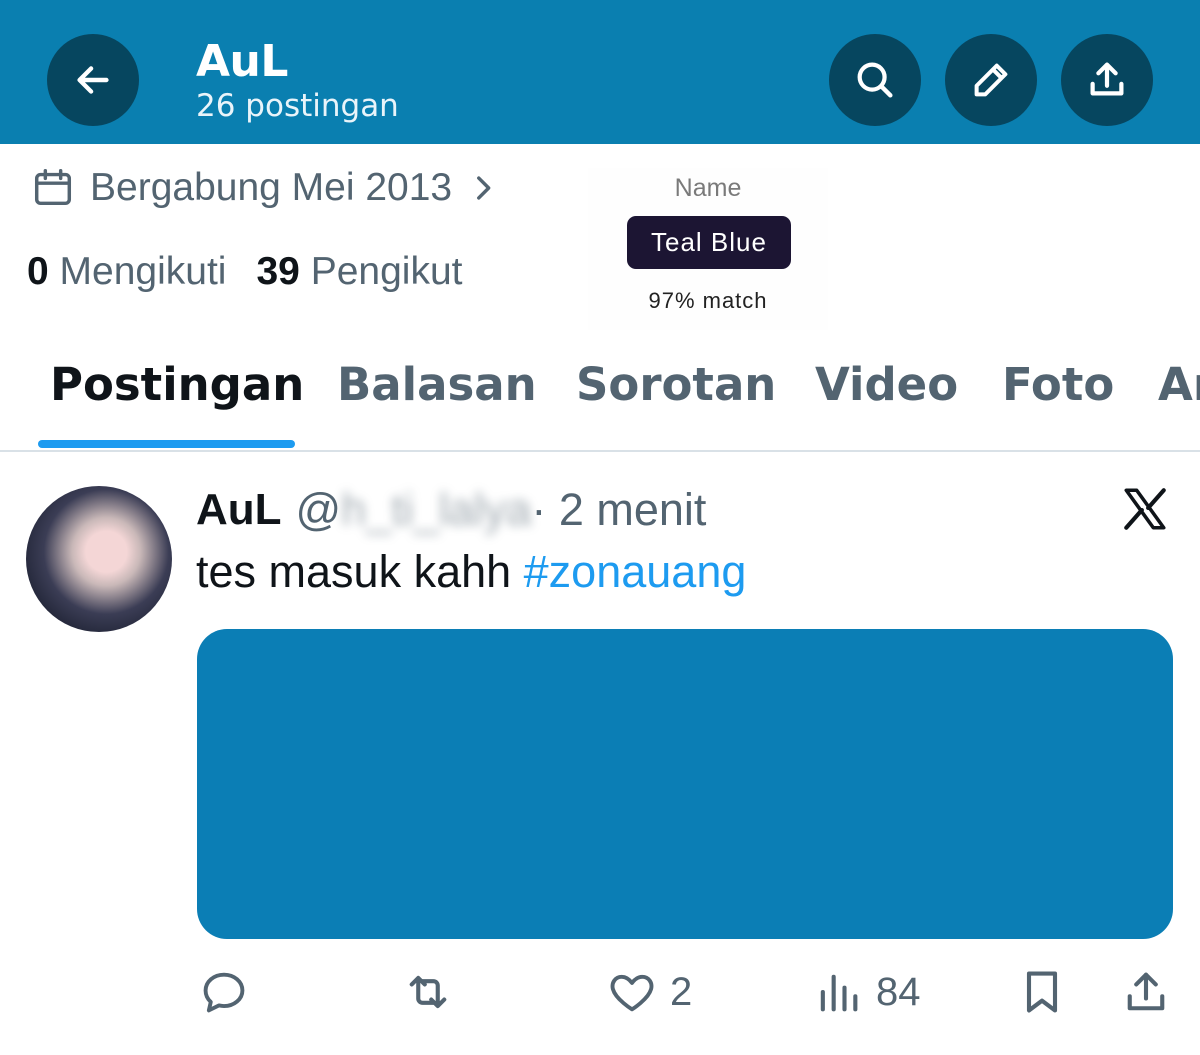  Describe the element at coordinates (708, 188) in the screenshot. I see `color-name-label: Name` at that location.